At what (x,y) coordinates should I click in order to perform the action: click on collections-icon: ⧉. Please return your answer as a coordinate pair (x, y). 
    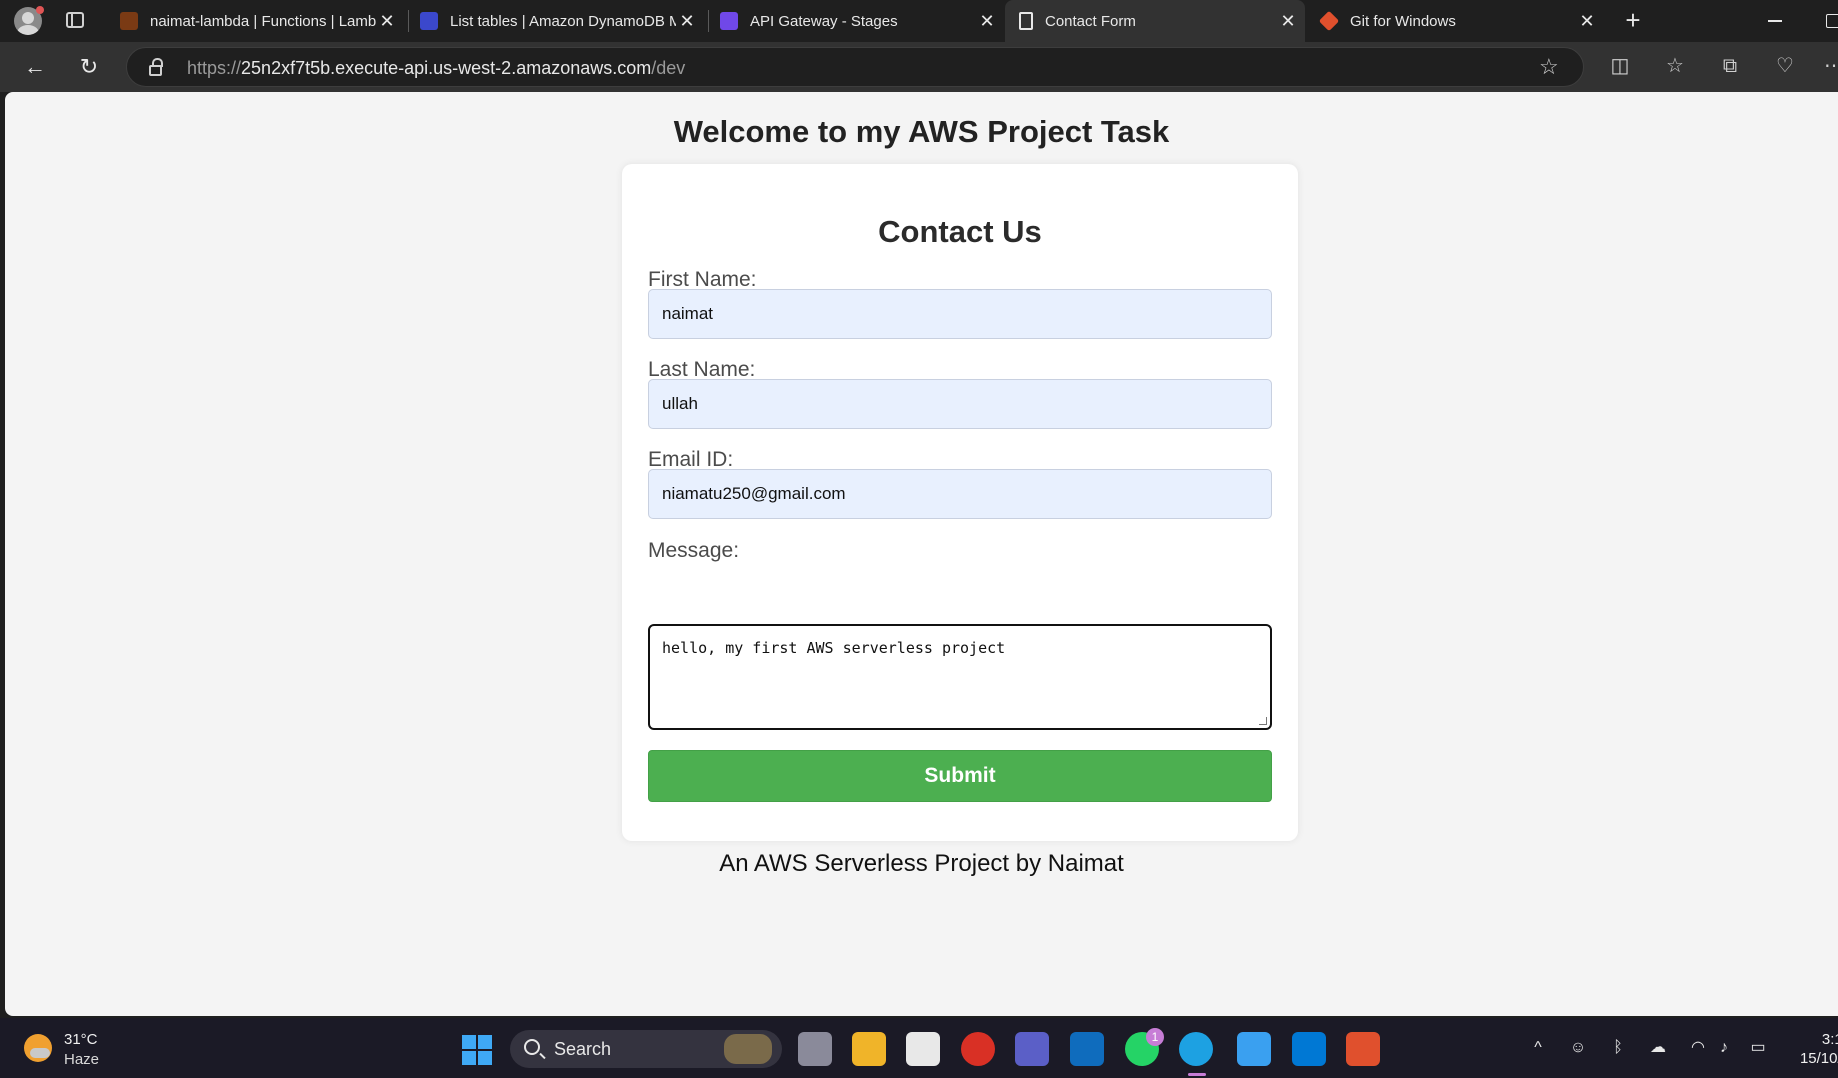
    Looking at the image, I should click on (1730, 66).